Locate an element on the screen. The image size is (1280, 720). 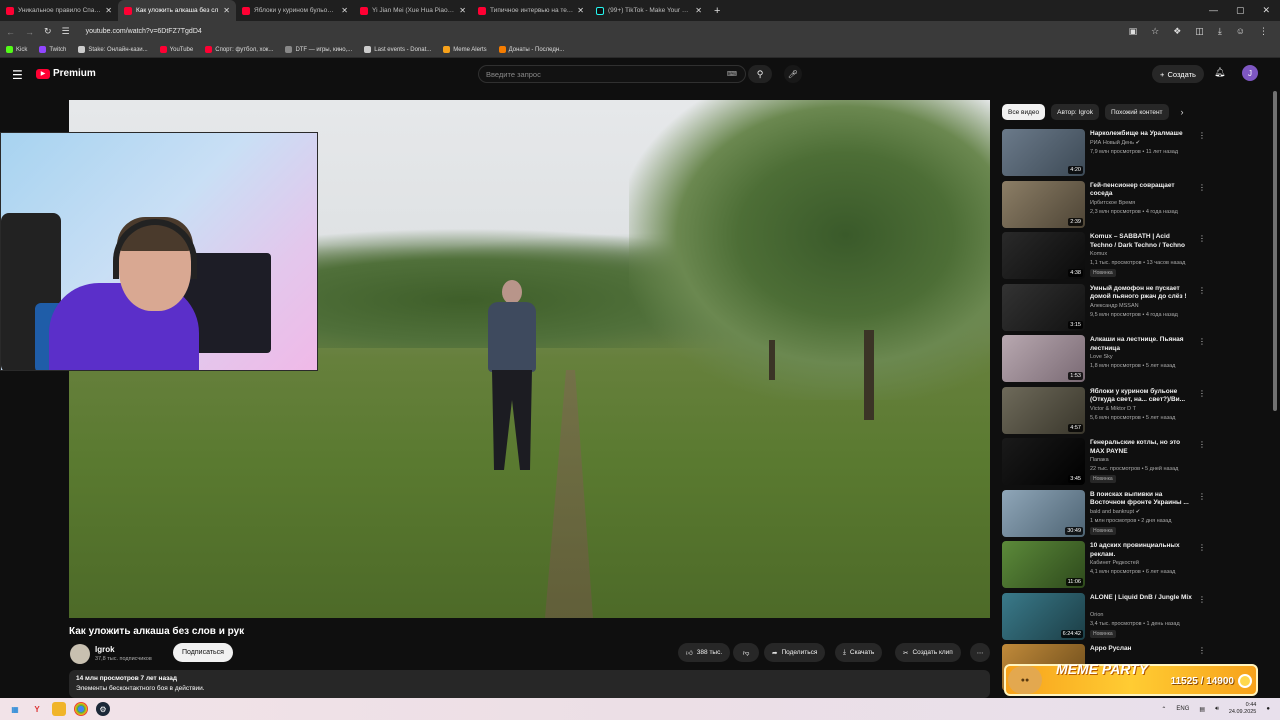
search-input: Введите запрос ⌨ is located at coordinates (612, 74).